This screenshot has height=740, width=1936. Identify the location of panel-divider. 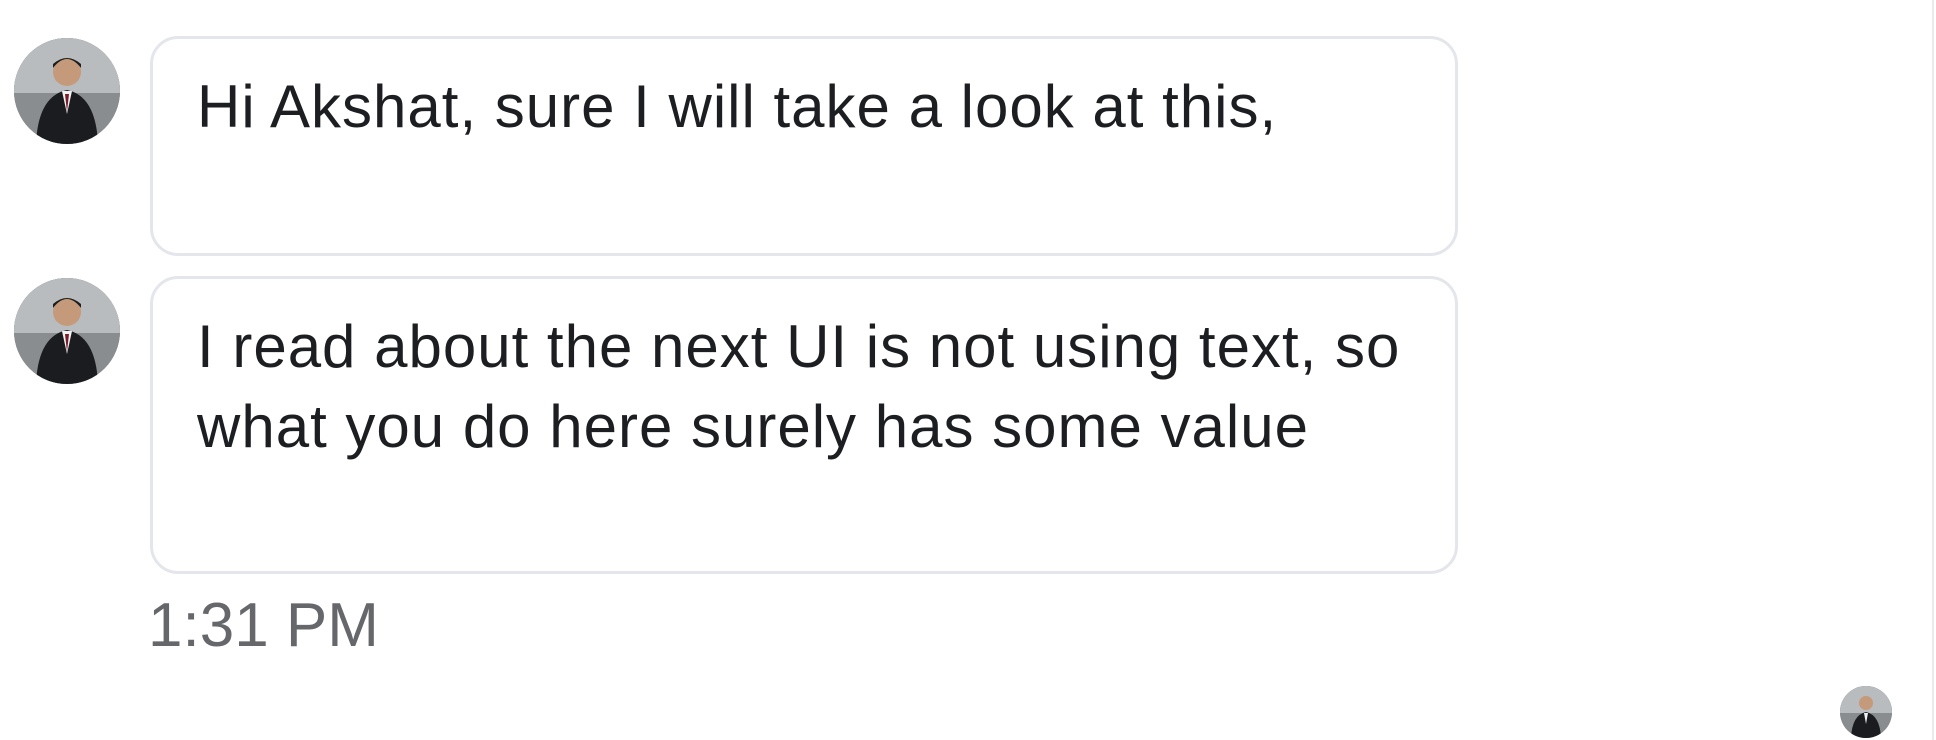
(1933, 370).